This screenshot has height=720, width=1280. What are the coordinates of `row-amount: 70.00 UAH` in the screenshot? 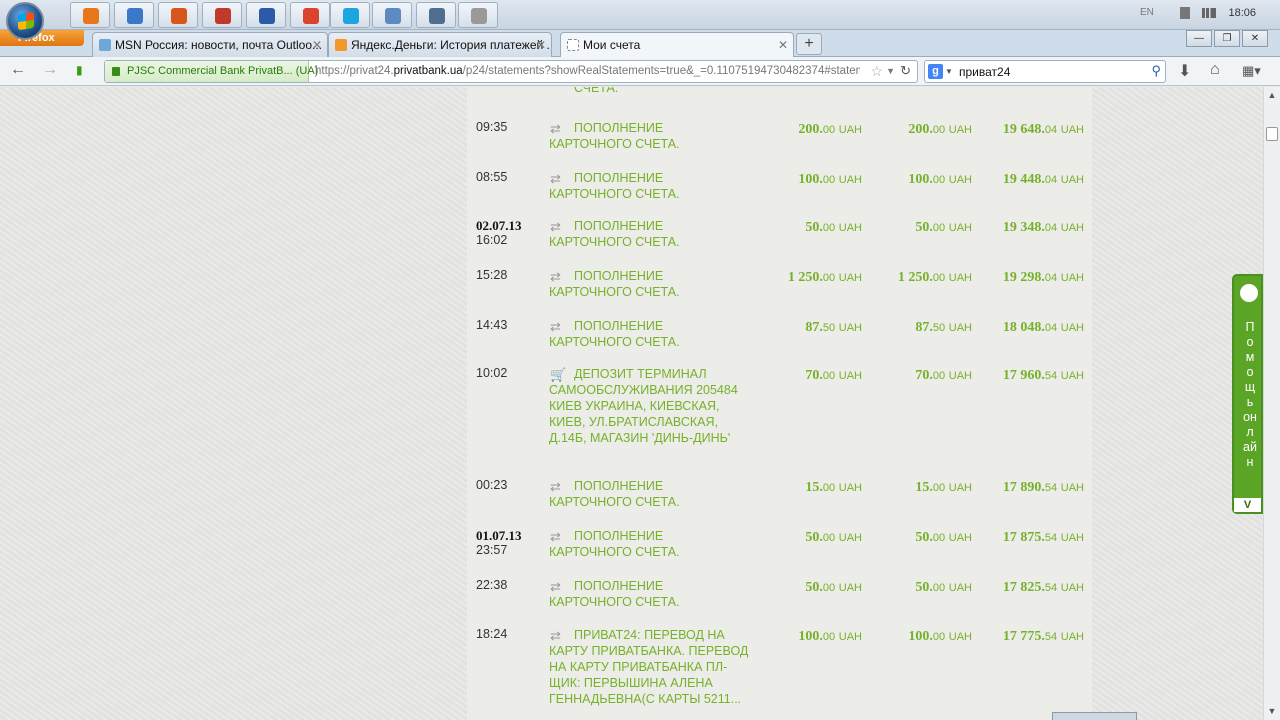 It's located at (833, 375).